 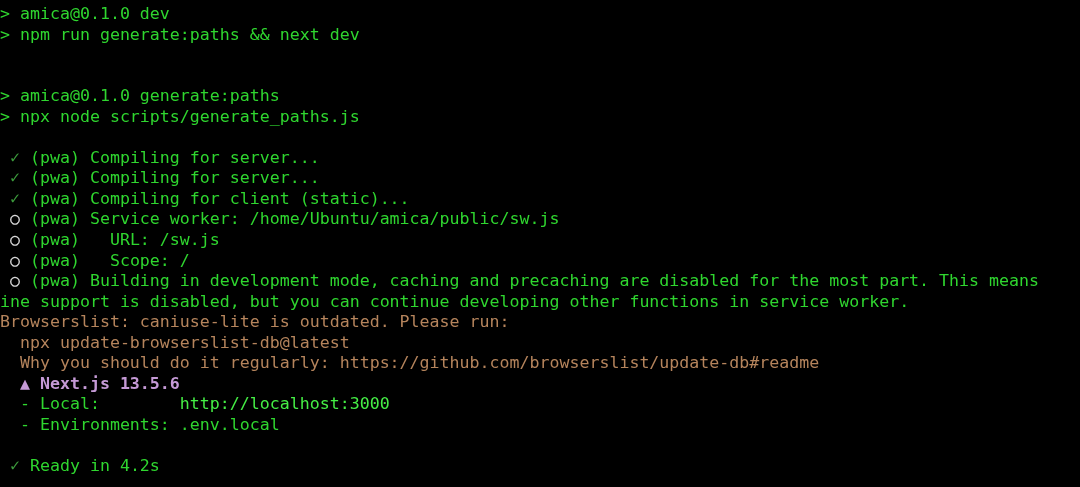 I want to click on terminal-line: Browserslist: caniuse-lite is outdated. Please run:, so click(x=255, y=322).